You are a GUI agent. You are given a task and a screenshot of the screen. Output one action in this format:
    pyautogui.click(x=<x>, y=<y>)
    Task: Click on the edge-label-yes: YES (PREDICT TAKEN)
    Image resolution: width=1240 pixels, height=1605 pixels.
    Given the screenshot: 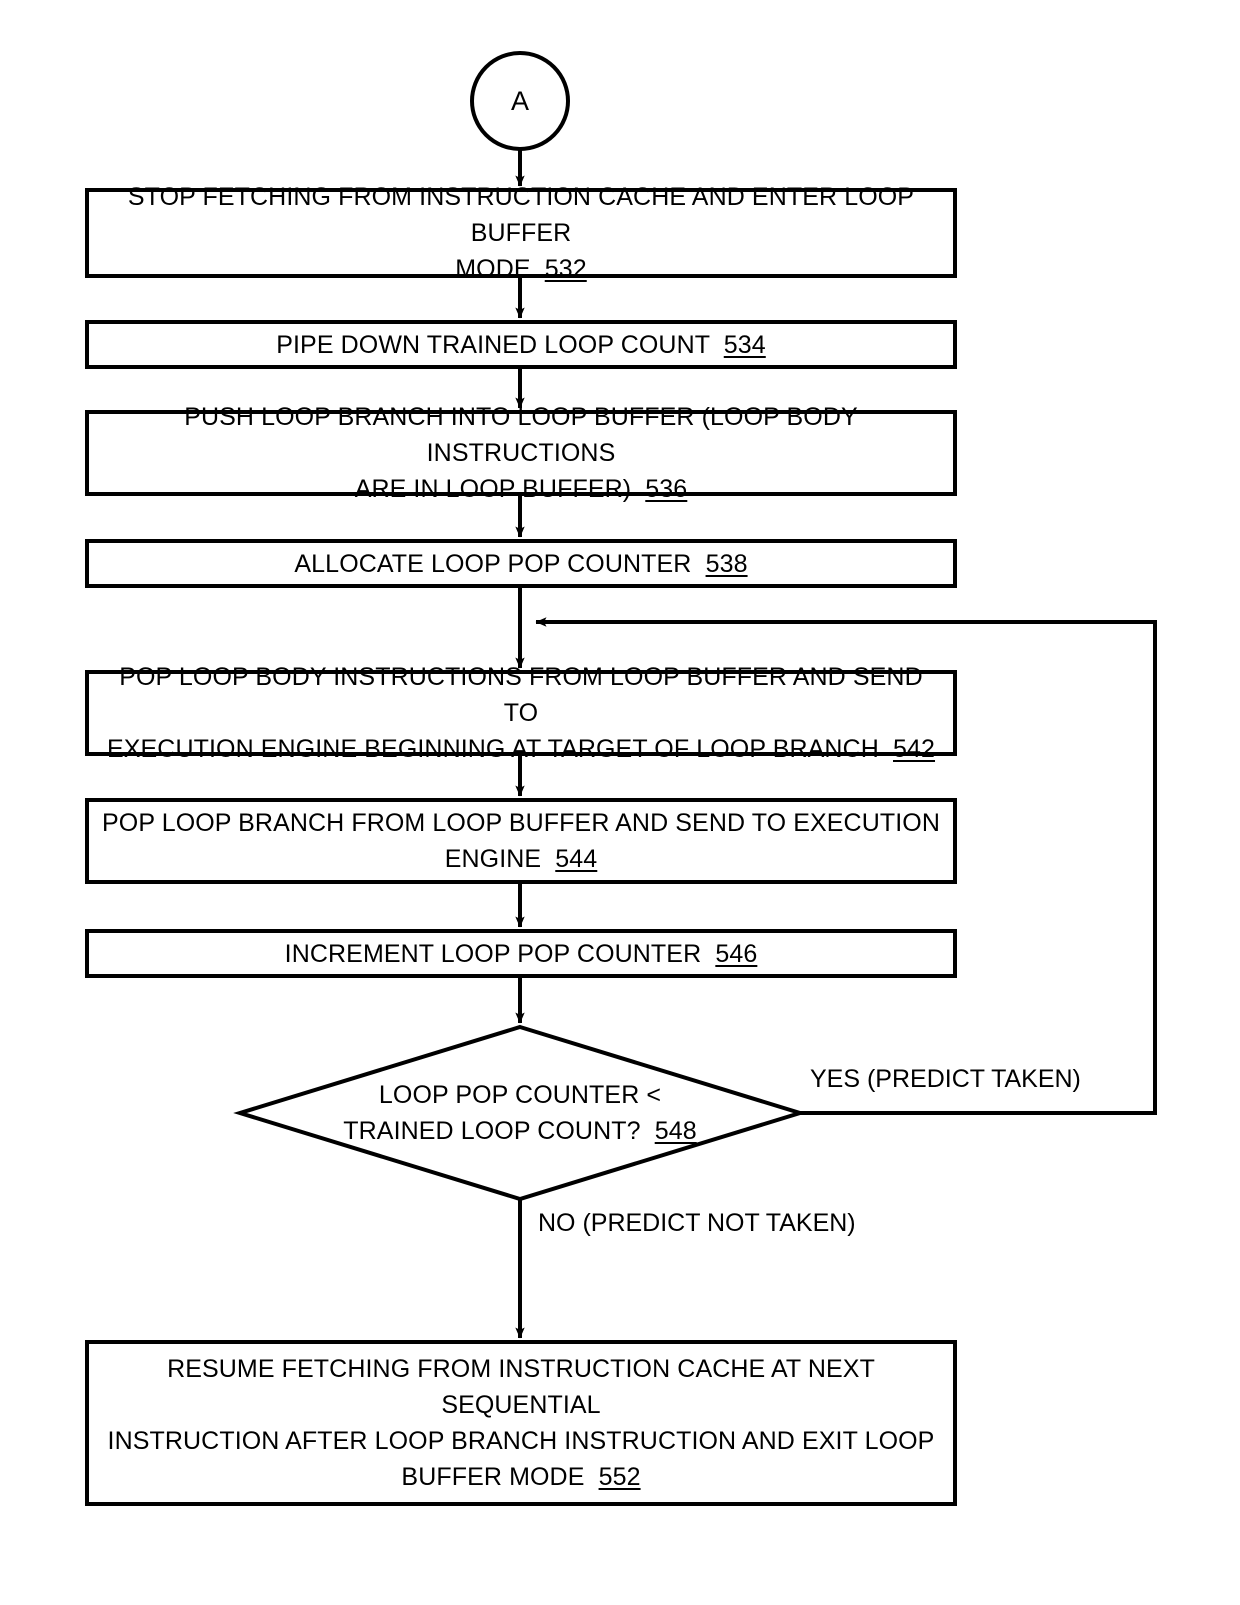 What is the action you would take?
    pyautogui.click(x=945, y=1079)
    